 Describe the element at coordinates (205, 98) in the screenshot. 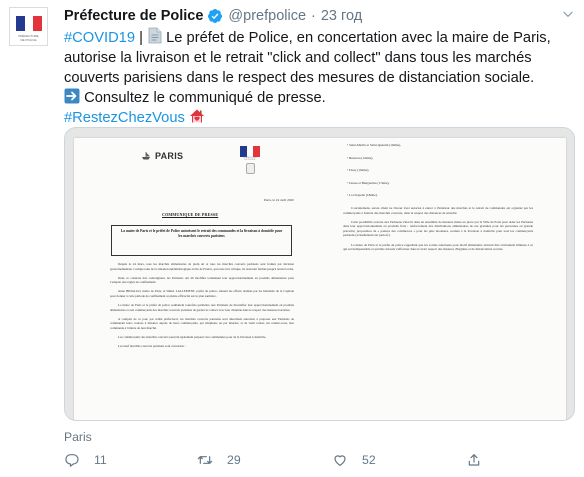

I see `tweet-line: Consultez le communiqué de presse.` at that location.